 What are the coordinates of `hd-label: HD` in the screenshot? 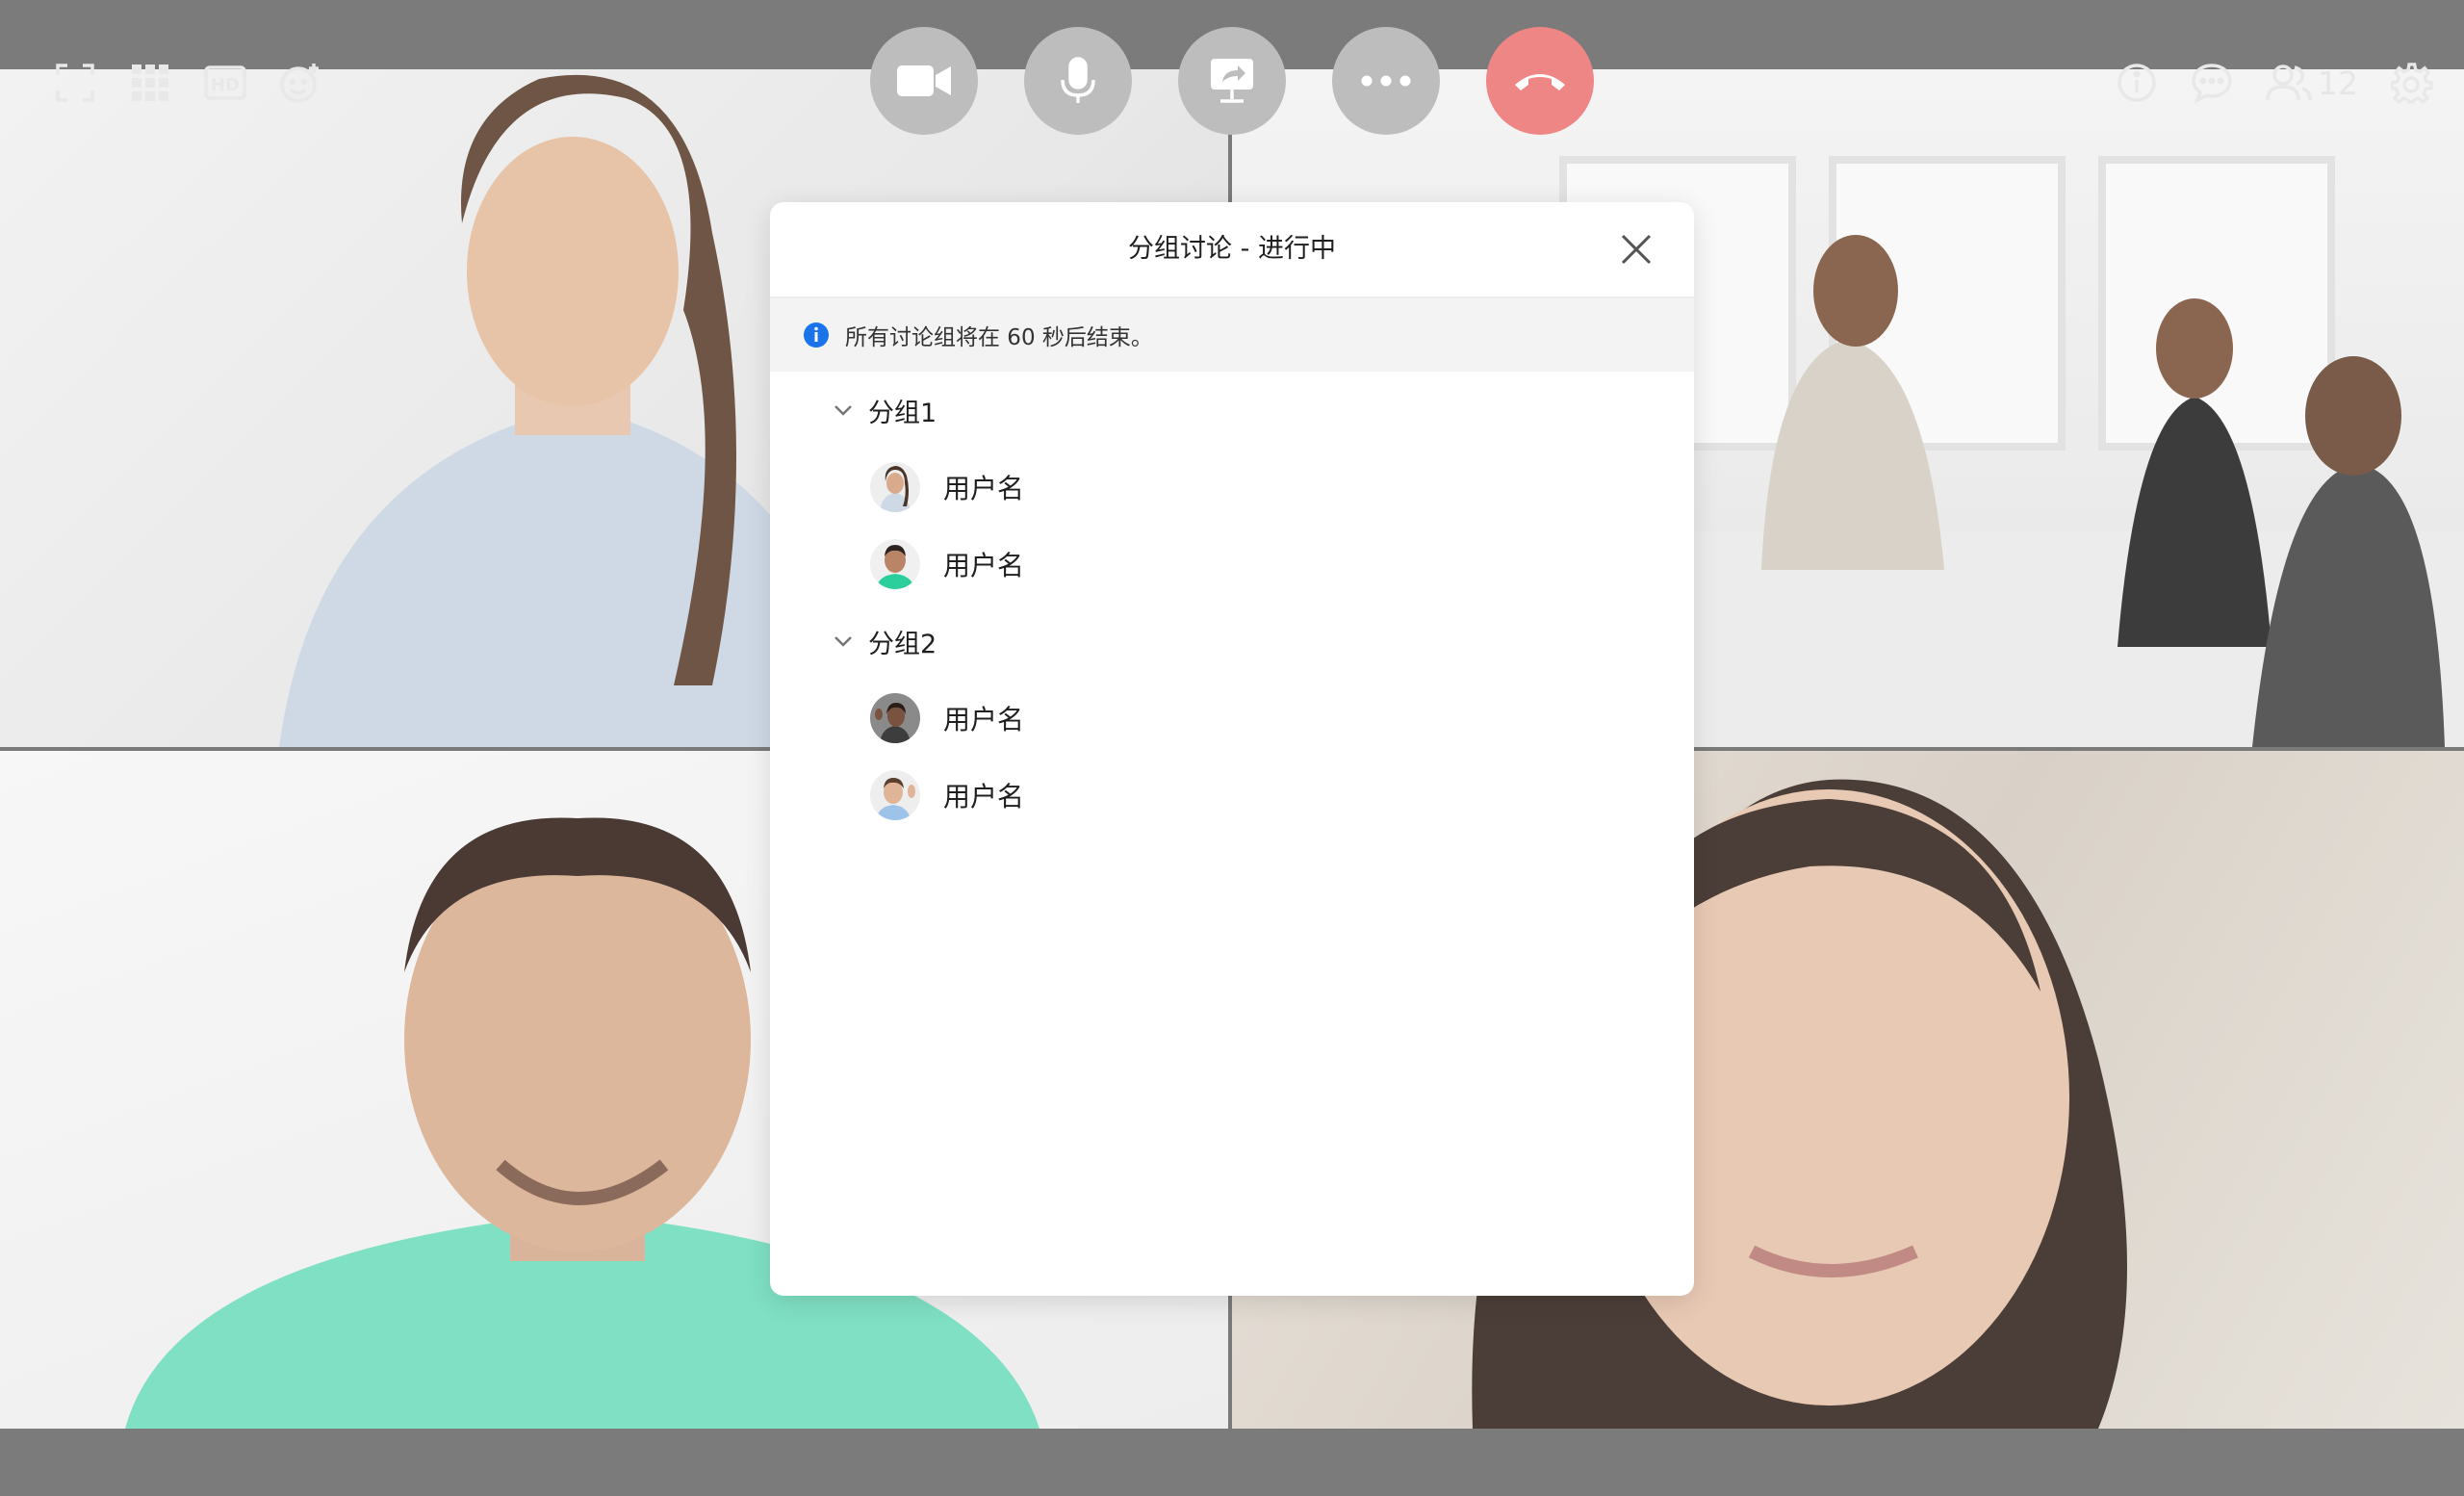 It's located at (225, 85).